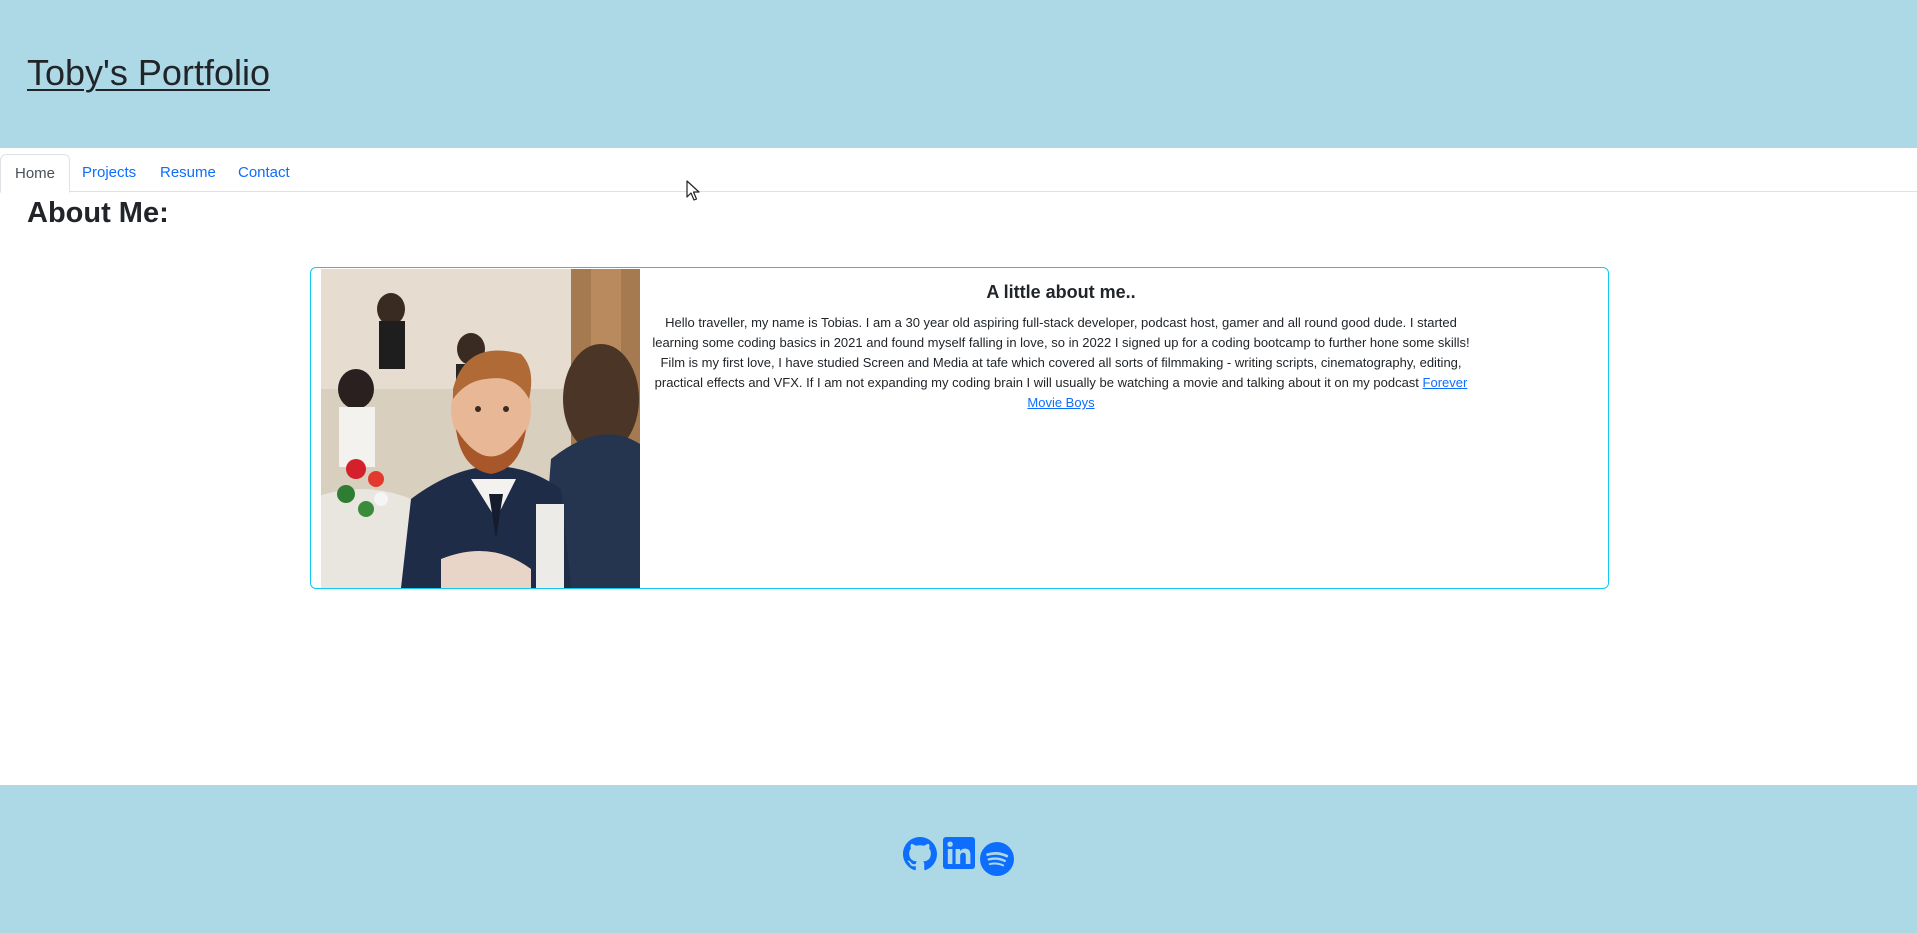 The height and width of the screenshot is (933, 1917). What do you see at coordinates (98, 213) in the screenshot?
I see `page-heading: About Me:` at bounding box center [98, 213].